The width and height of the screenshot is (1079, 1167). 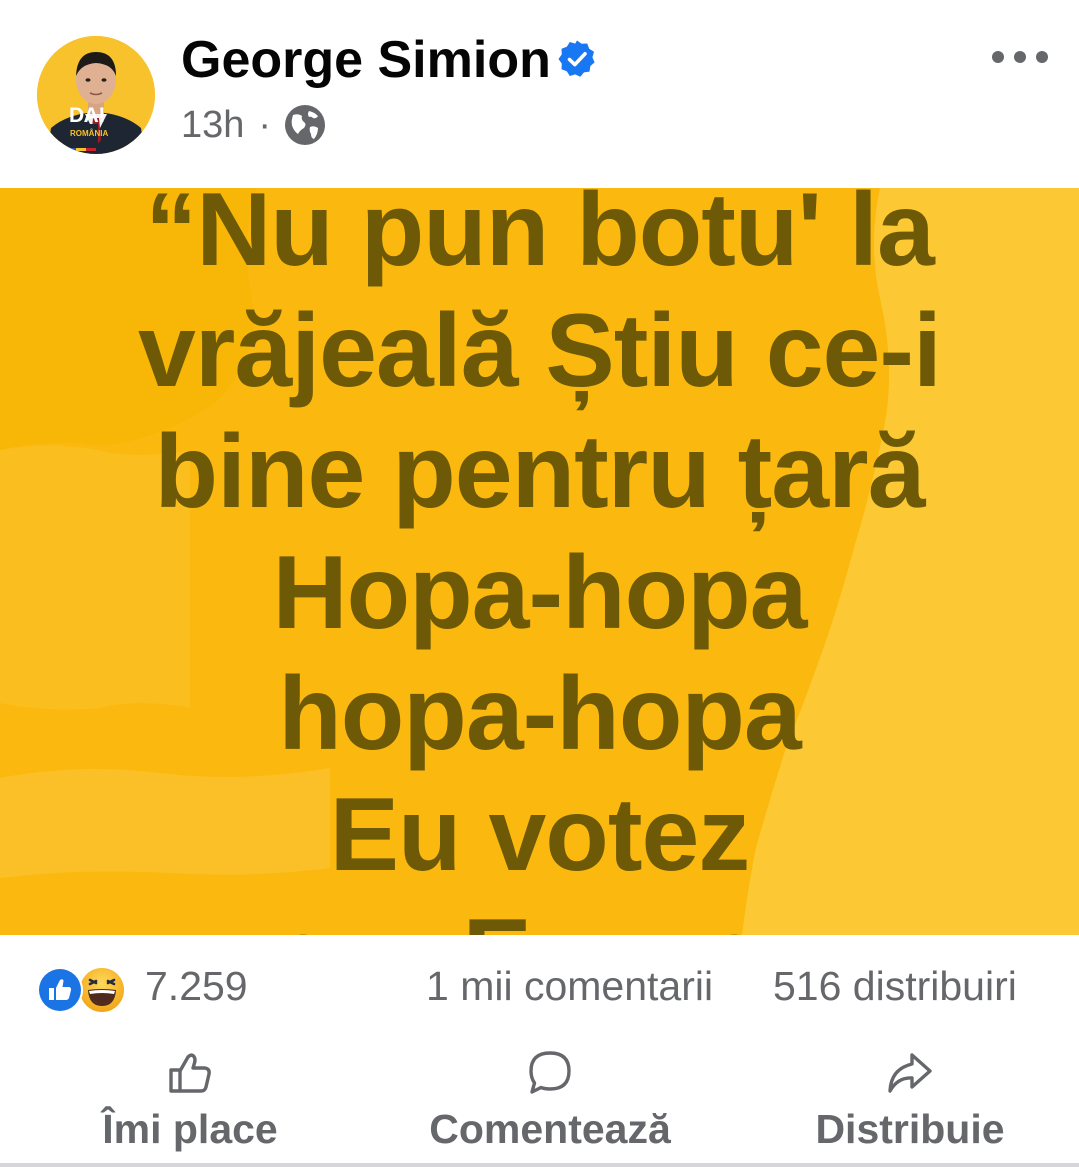 I want to click on like-reaction-icon, so click(x=60, y=990).